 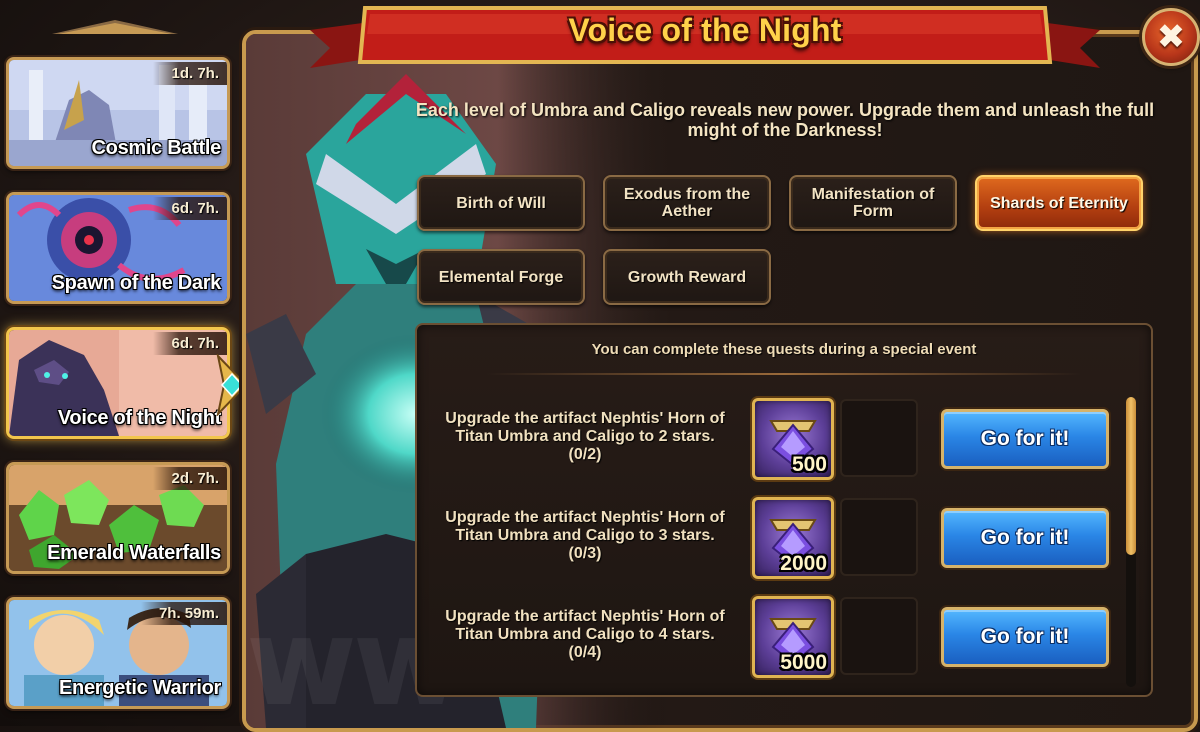 What do you see at coordinates (118, 653) in the screenshot?
I see `event-card-energetic-warrior: 7h. 59m. Energetic Warrior` at bounding box center [118, 653].